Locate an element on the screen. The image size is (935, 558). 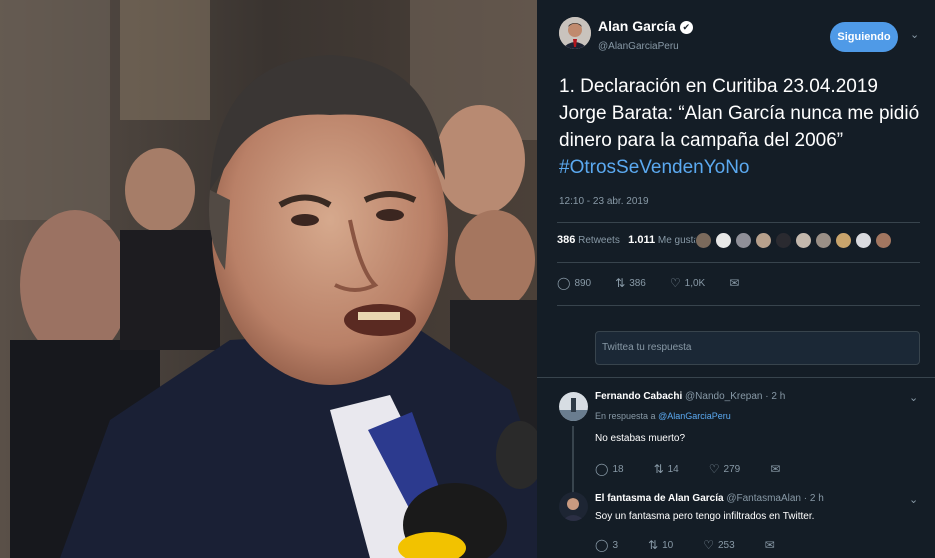
reply-text: No estabas muerto? is located at coordinates (640, 438).